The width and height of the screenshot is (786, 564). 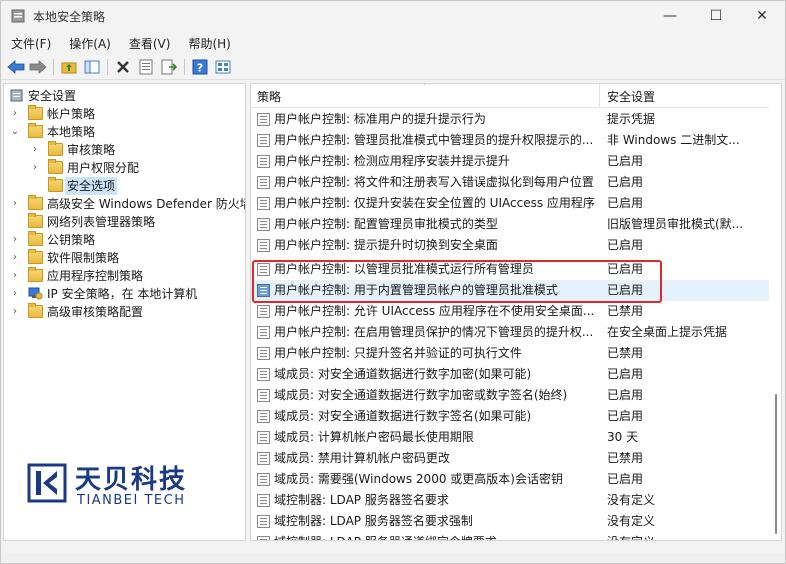 What do you see at coordinates (124, 547) in the screenshot?
I see `left-horizontal-scrollbar` at bounding box center [124, 547].